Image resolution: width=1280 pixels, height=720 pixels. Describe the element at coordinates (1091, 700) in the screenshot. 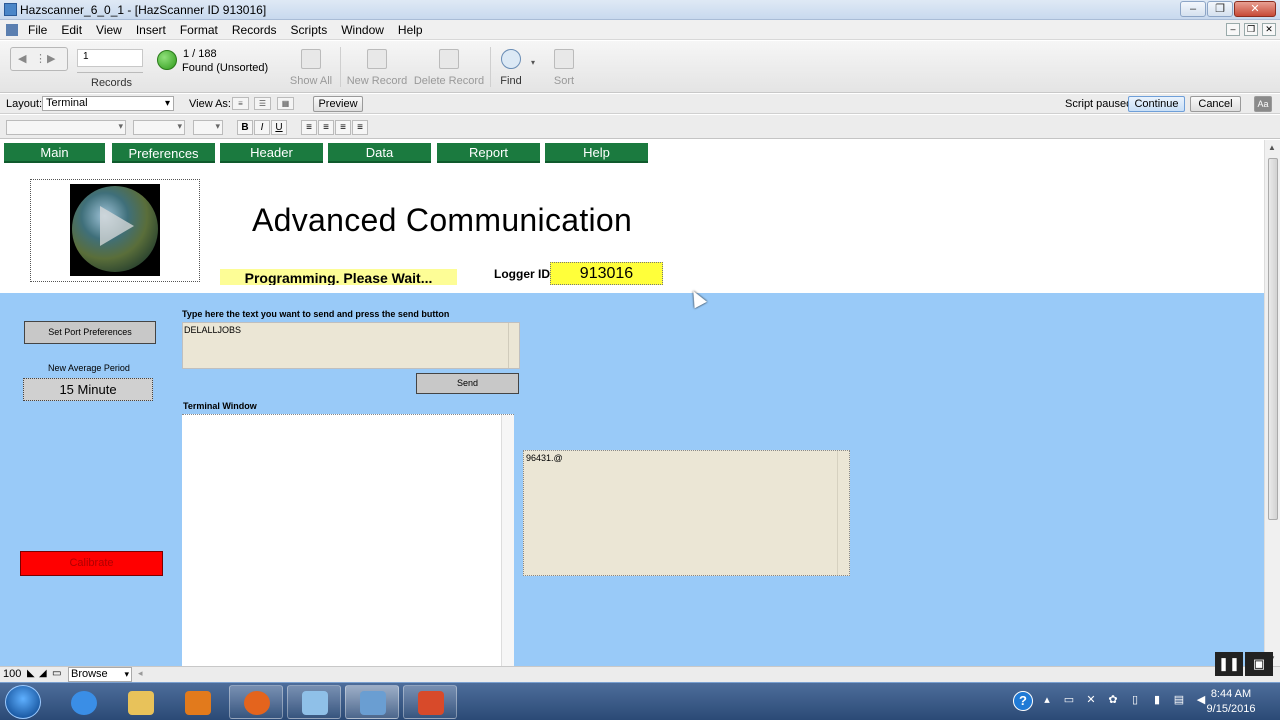

I see `security-icon: ✕` at that location.